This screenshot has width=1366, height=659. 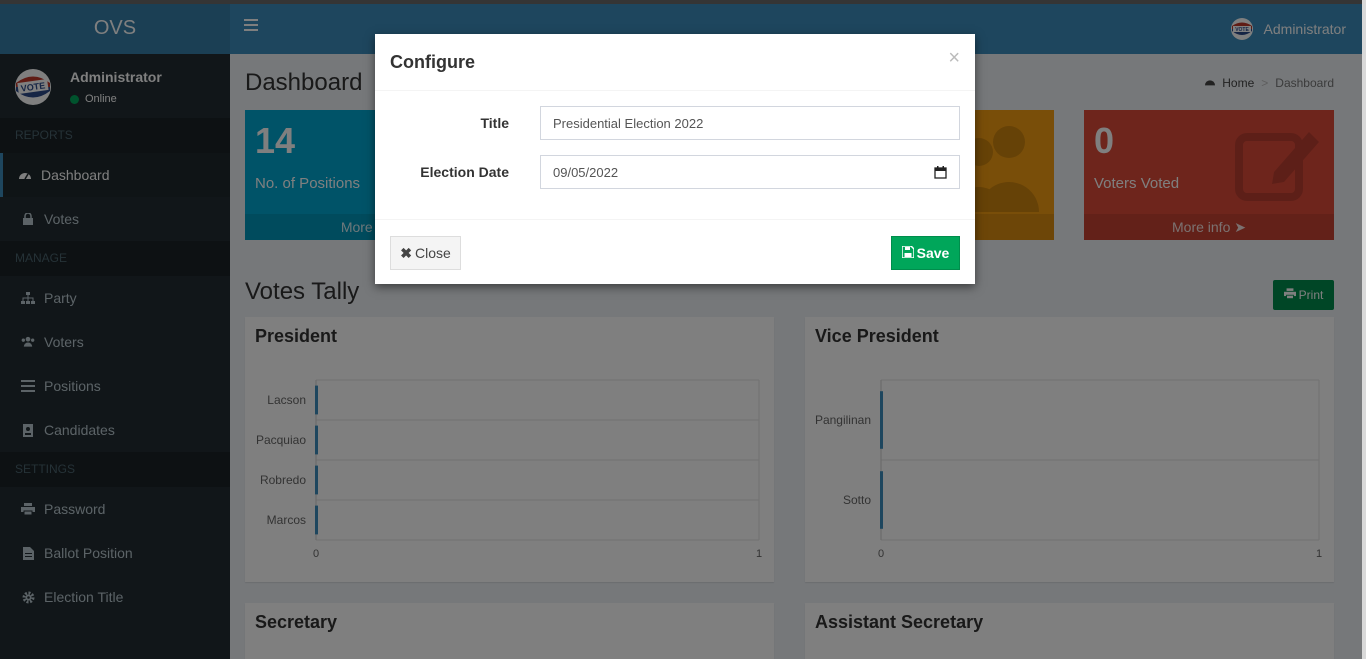 What do you see at coordinates (954, 58) in the screenshot?
I see `close-icon: ×` at bounding box center [954, 58].